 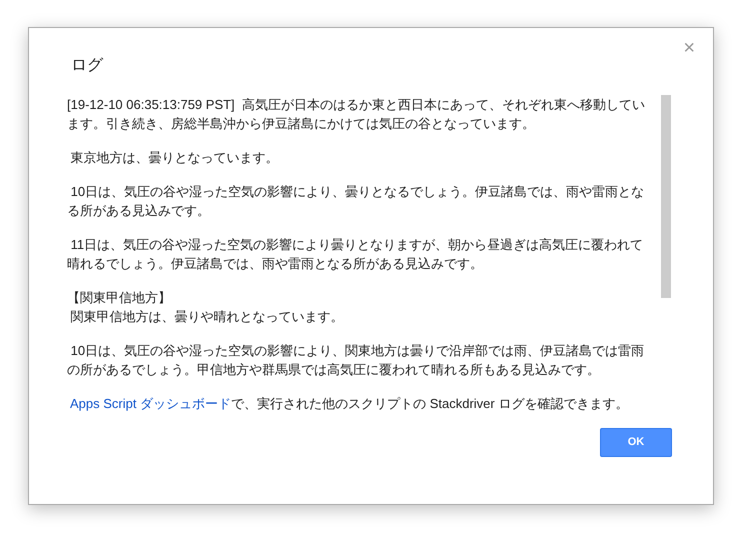 I want to click on footer-note: Apps Script ダッシュボードで、実行された他のスクリプトの Stackdriver ログを確認できます。, so click(x=350, y=404).